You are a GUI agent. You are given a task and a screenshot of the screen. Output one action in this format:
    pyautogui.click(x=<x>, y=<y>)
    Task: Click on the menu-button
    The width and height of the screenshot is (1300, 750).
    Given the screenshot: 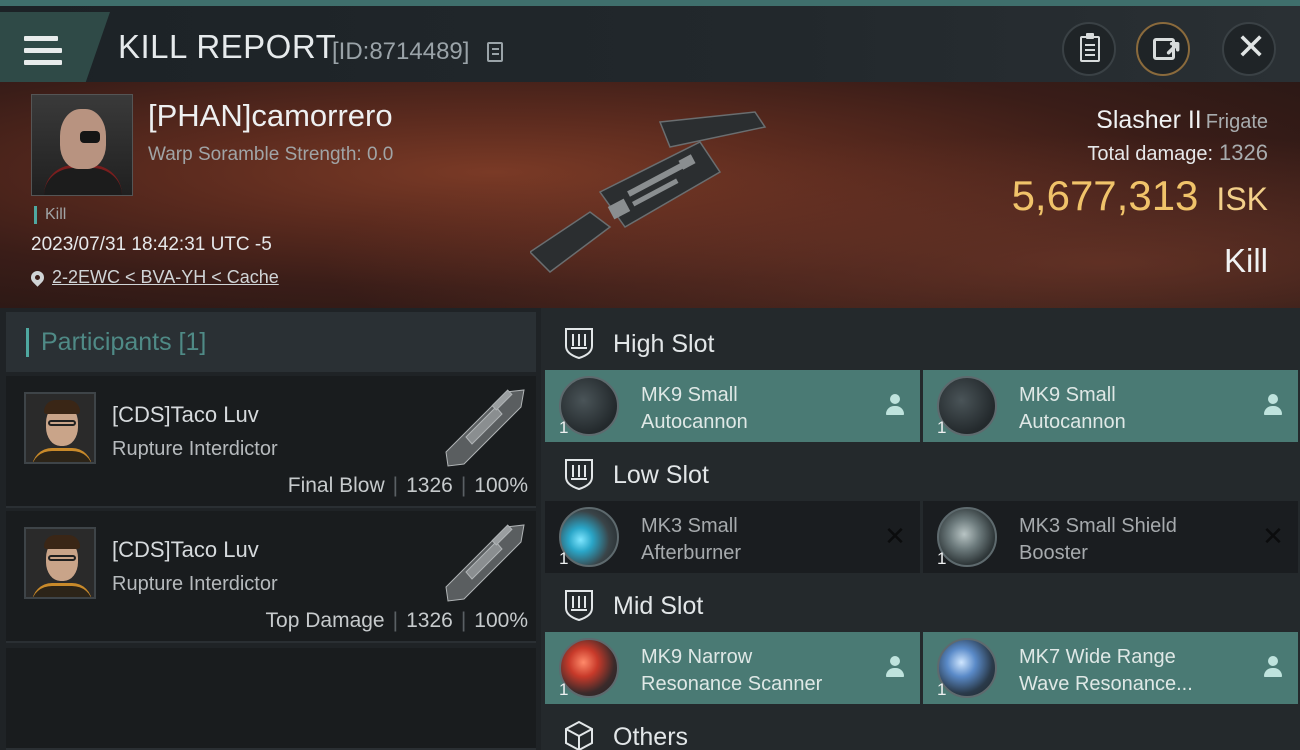 What is the action you would take?
    pyautogui.click(x=55, y=47)
    